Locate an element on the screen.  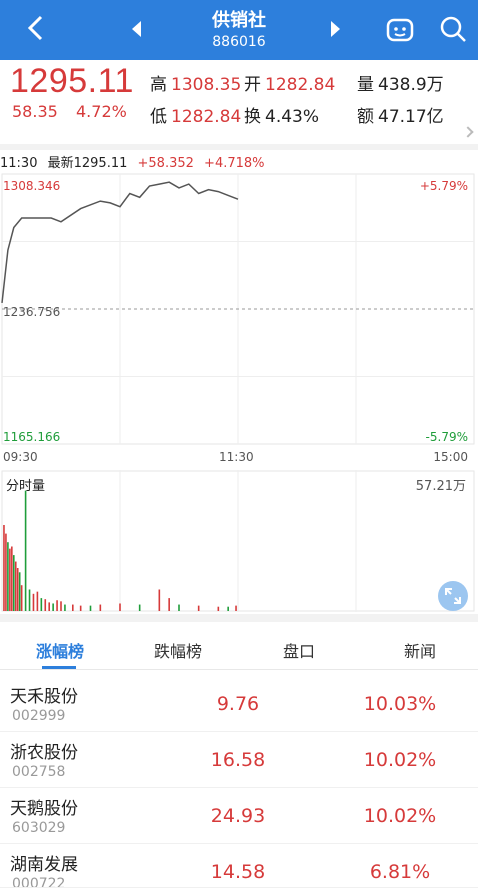
list-item: 天鹅股份 603029 24.93 10.02% is located at coordinates (239, 816).